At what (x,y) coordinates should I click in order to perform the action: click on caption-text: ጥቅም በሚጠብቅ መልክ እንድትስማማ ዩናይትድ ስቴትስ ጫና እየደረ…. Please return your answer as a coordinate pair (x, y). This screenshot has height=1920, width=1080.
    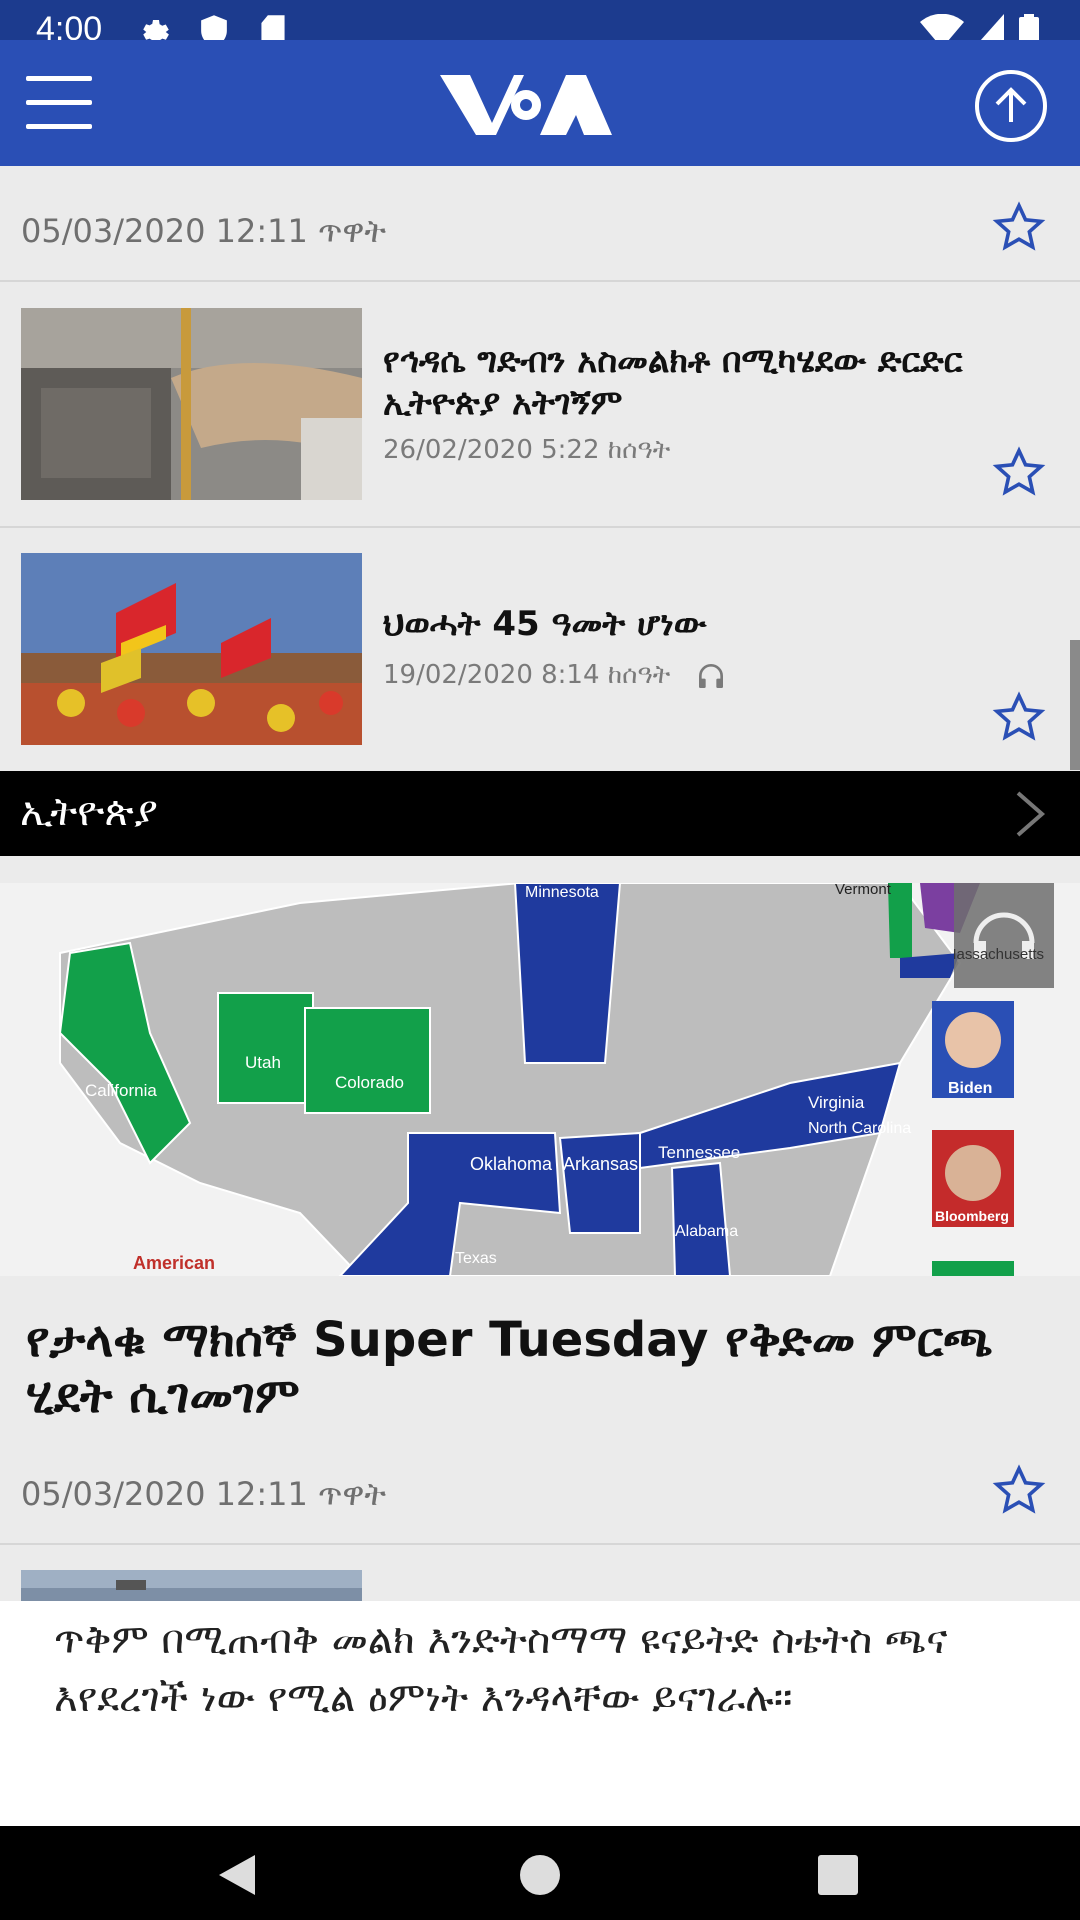
    Looking at the image, I should click on (501, 1669).